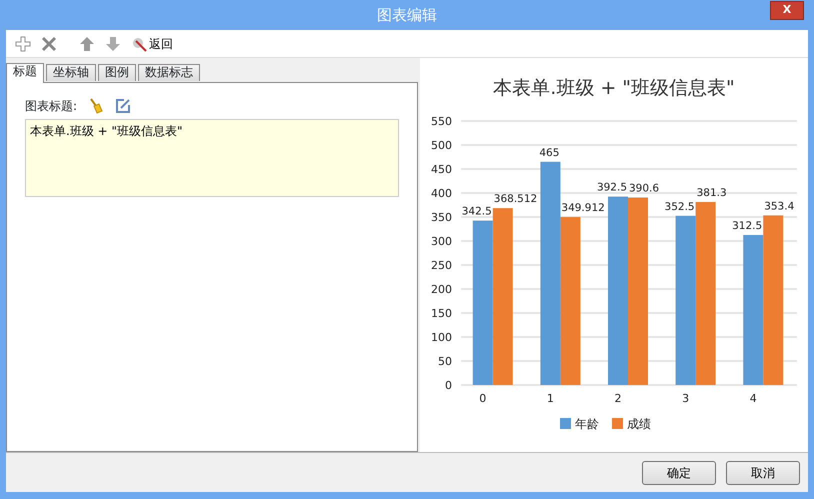  Describe the element at coordinates (212, 158) in the screenshot. I see `chart-title-field: 本表单.班级 + "班级信息表"` at that location.